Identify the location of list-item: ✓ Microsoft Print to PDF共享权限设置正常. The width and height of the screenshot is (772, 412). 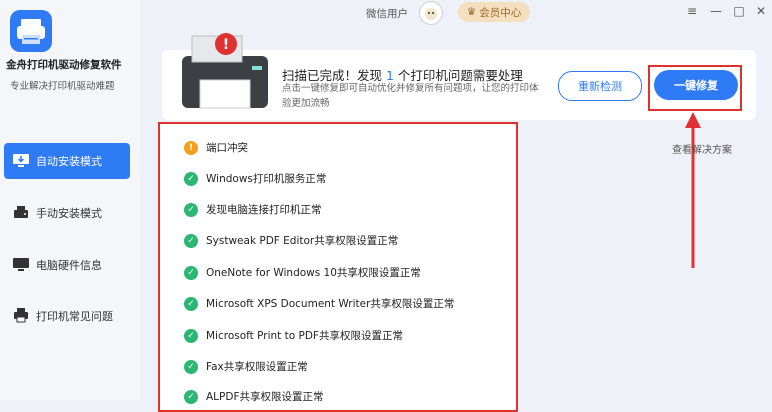
(293, 335).